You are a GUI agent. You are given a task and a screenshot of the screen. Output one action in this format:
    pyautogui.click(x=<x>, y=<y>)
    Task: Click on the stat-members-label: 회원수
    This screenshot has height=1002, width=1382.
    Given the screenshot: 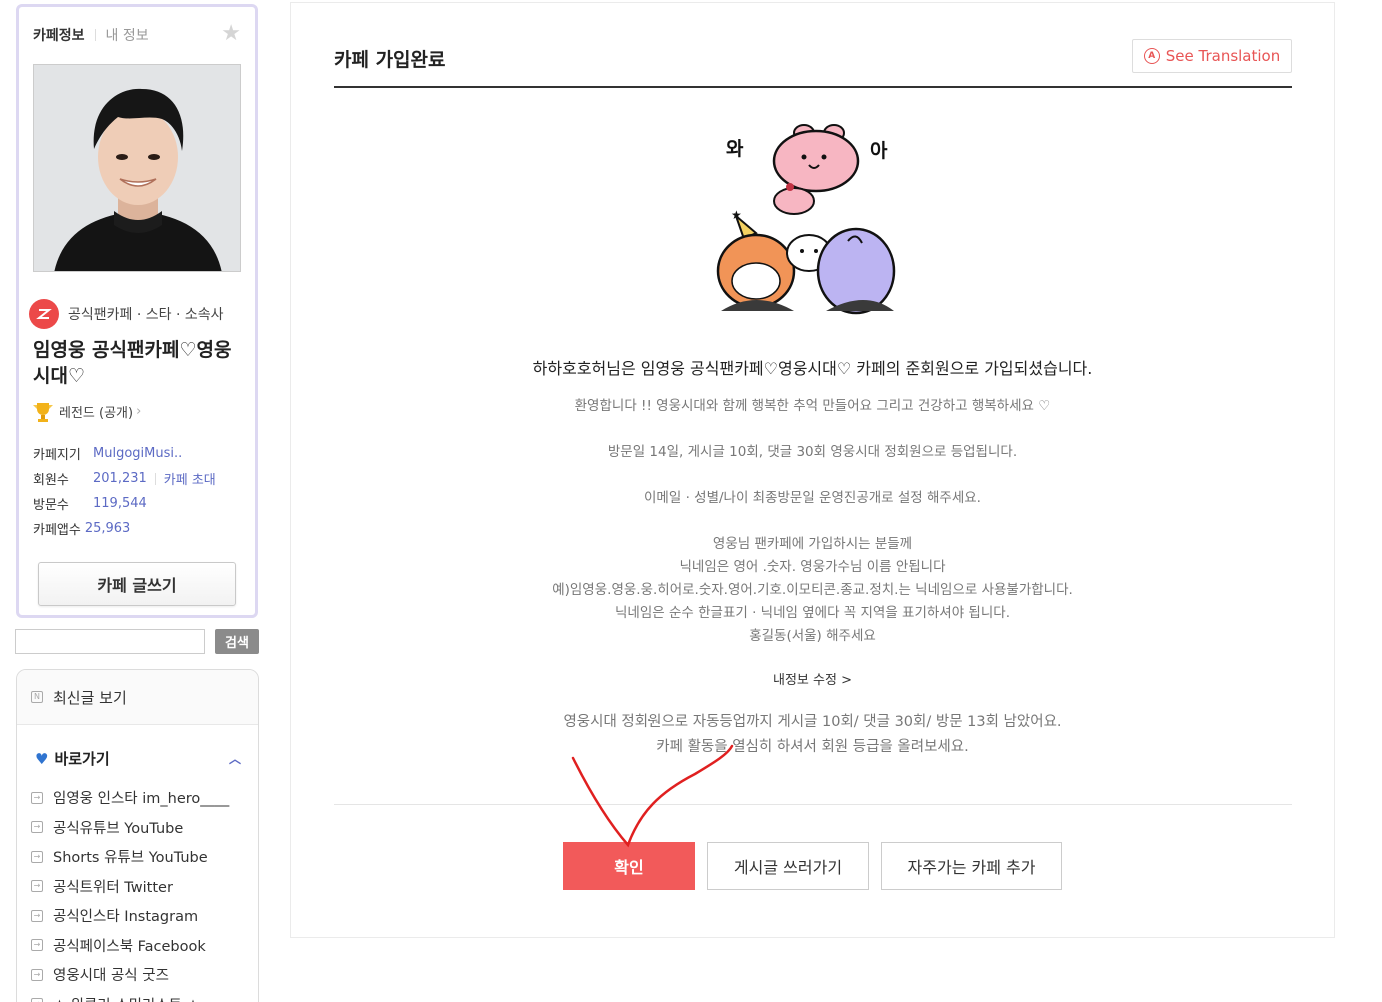 What is the action you would take?
    pyautogui.click(x=51, y=480)
    